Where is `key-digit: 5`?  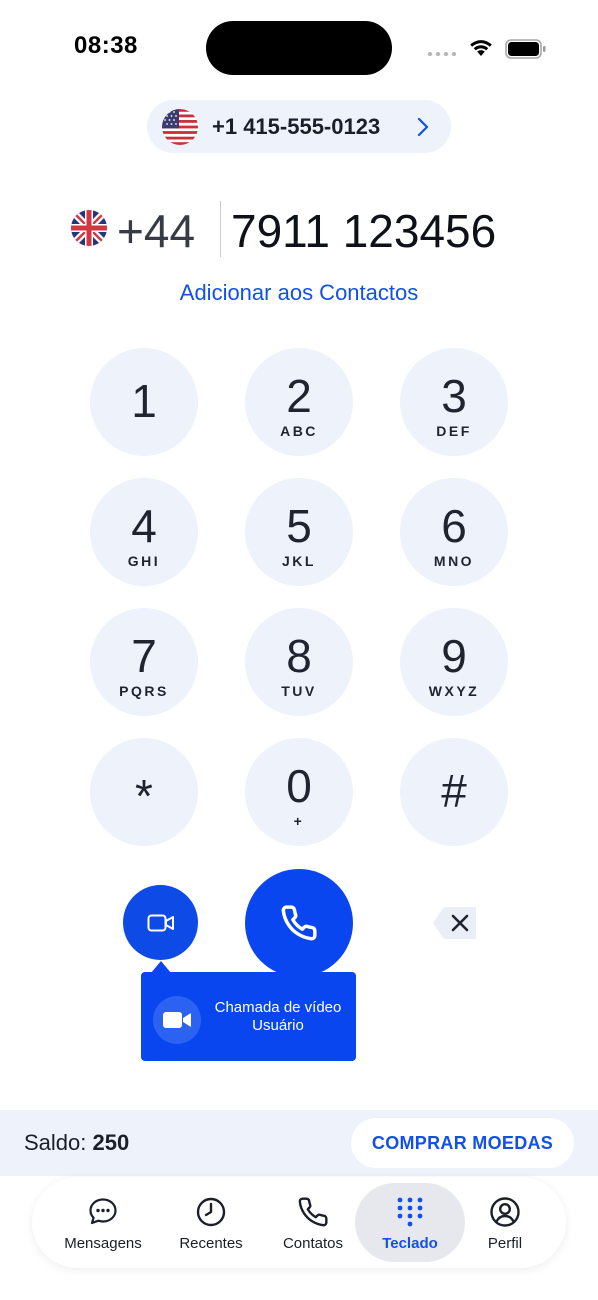
key-digit: 5 is located at coordinates (299, 526).